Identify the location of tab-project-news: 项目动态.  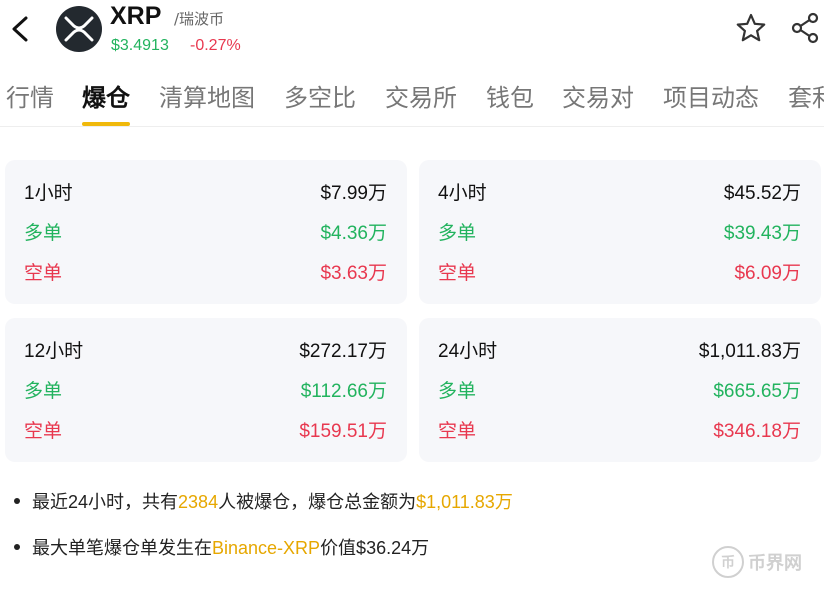
(711, 95).